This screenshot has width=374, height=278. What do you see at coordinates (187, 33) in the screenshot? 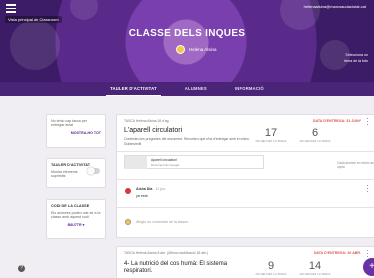
I see `class-title: CLASSE DELS INQUES` at bounding box center [187, 33].